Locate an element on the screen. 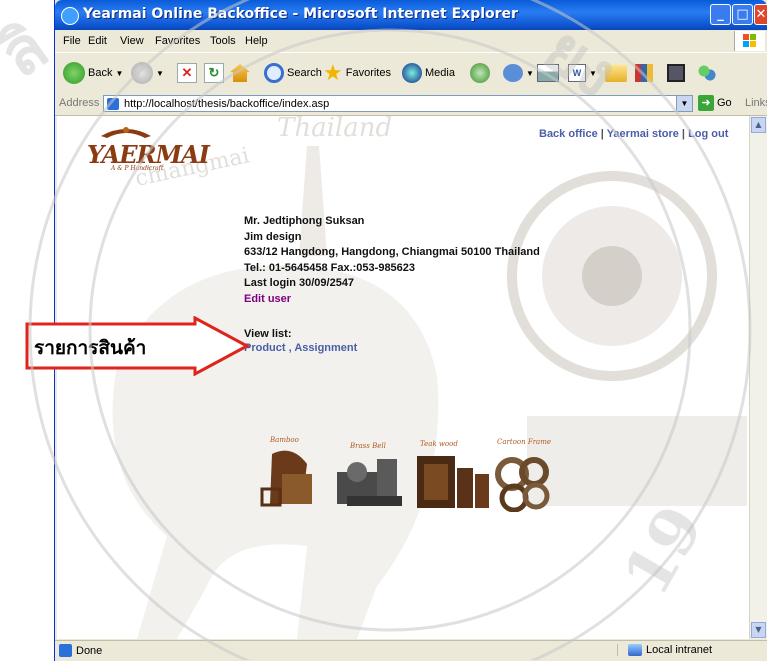 Image resolution: width=767 pixels, height=661 pixels. research-button is located at coordinates (644, 73).